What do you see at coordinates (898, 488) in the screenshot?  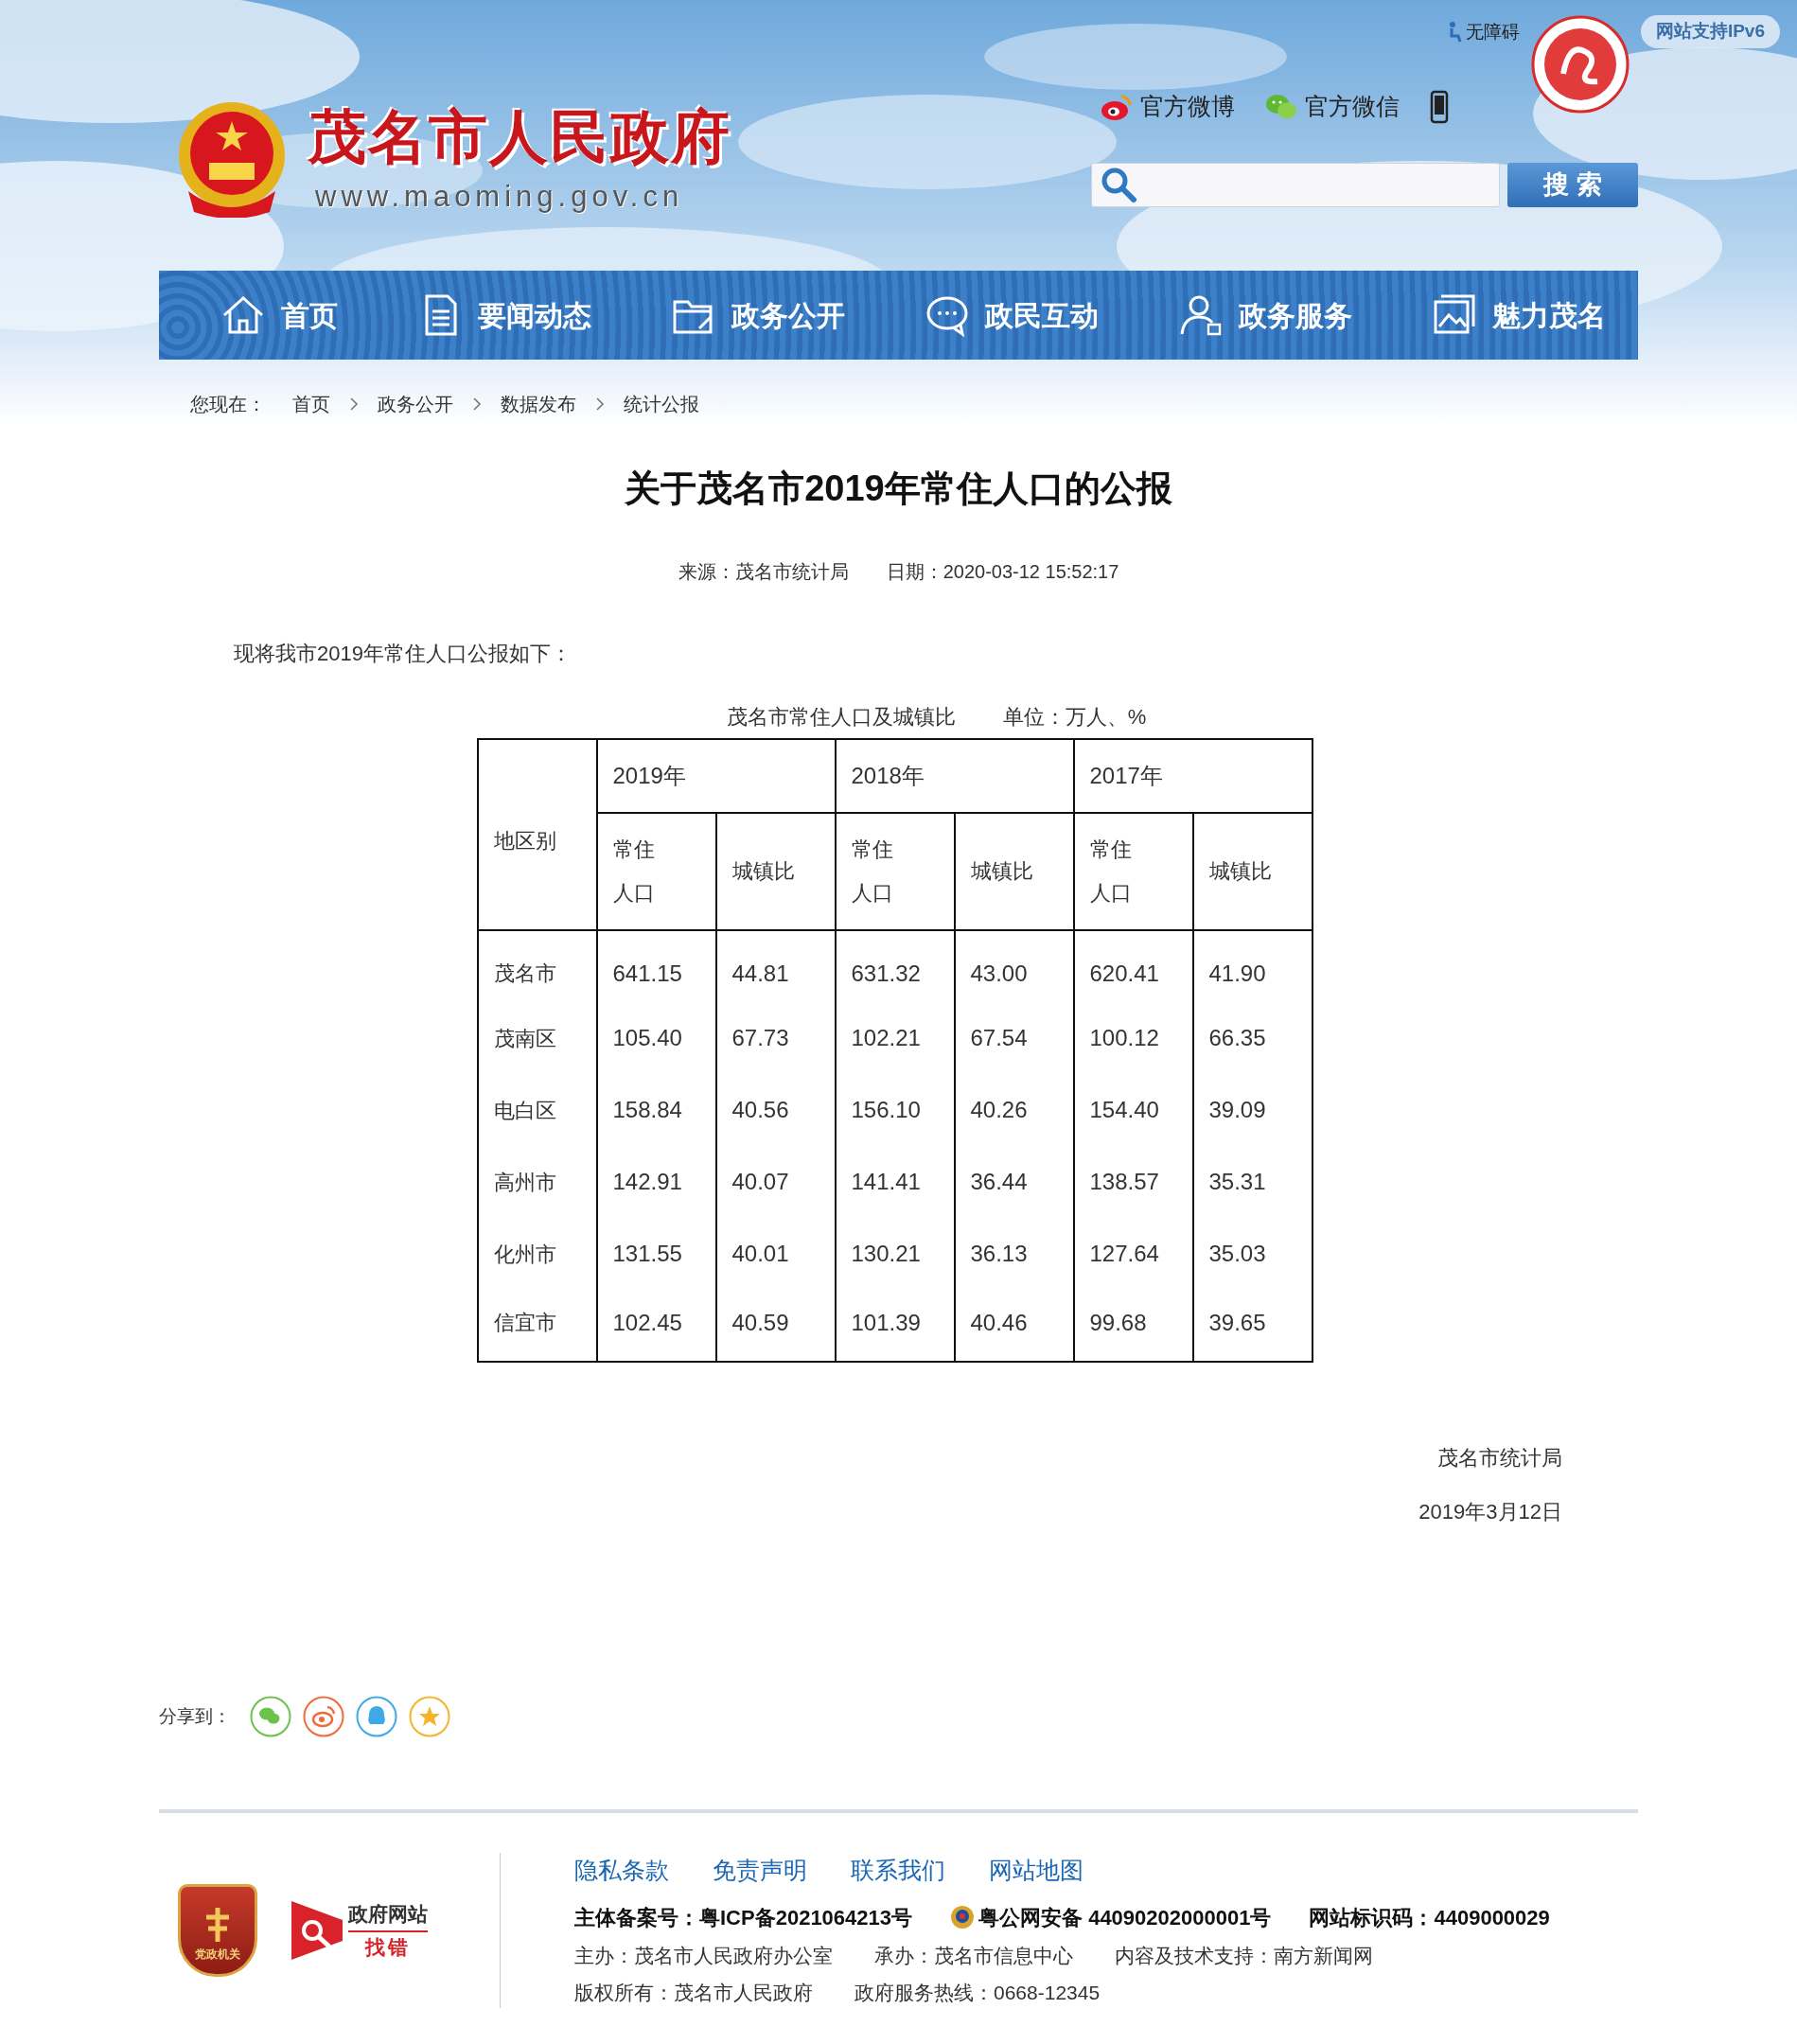 I see `article-title: 关于茂名市2019年常住人口的公报` at bounding box center [898, 488].